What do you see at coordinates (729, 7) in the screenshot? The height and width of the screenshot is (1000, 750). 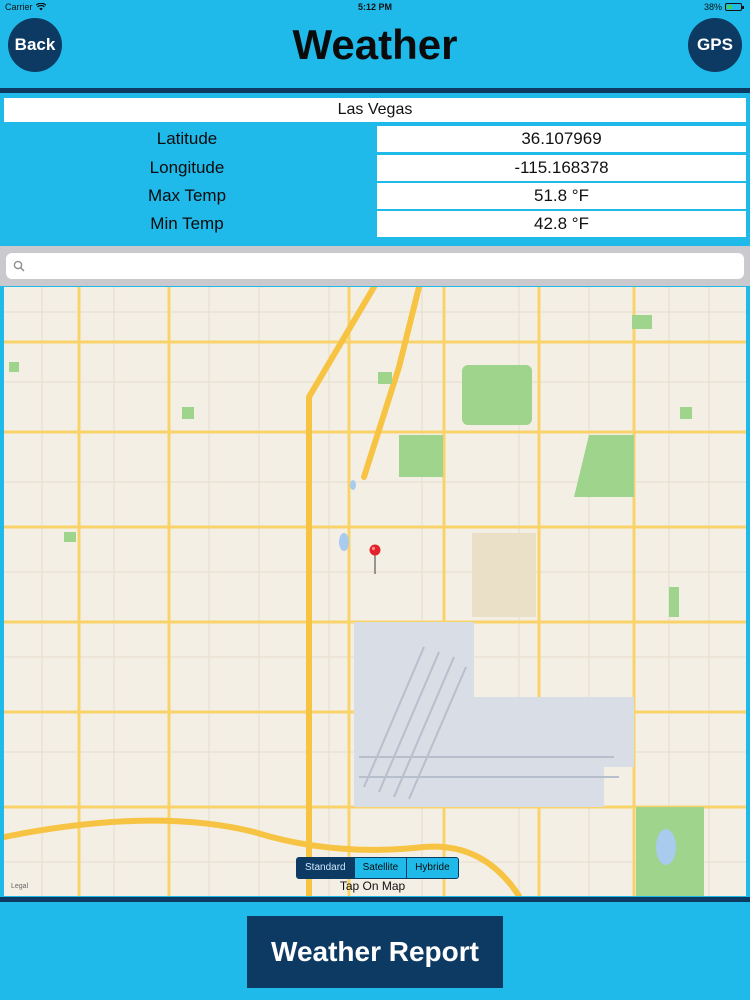 I see `battery-fill` at bounding box center [729, 7].